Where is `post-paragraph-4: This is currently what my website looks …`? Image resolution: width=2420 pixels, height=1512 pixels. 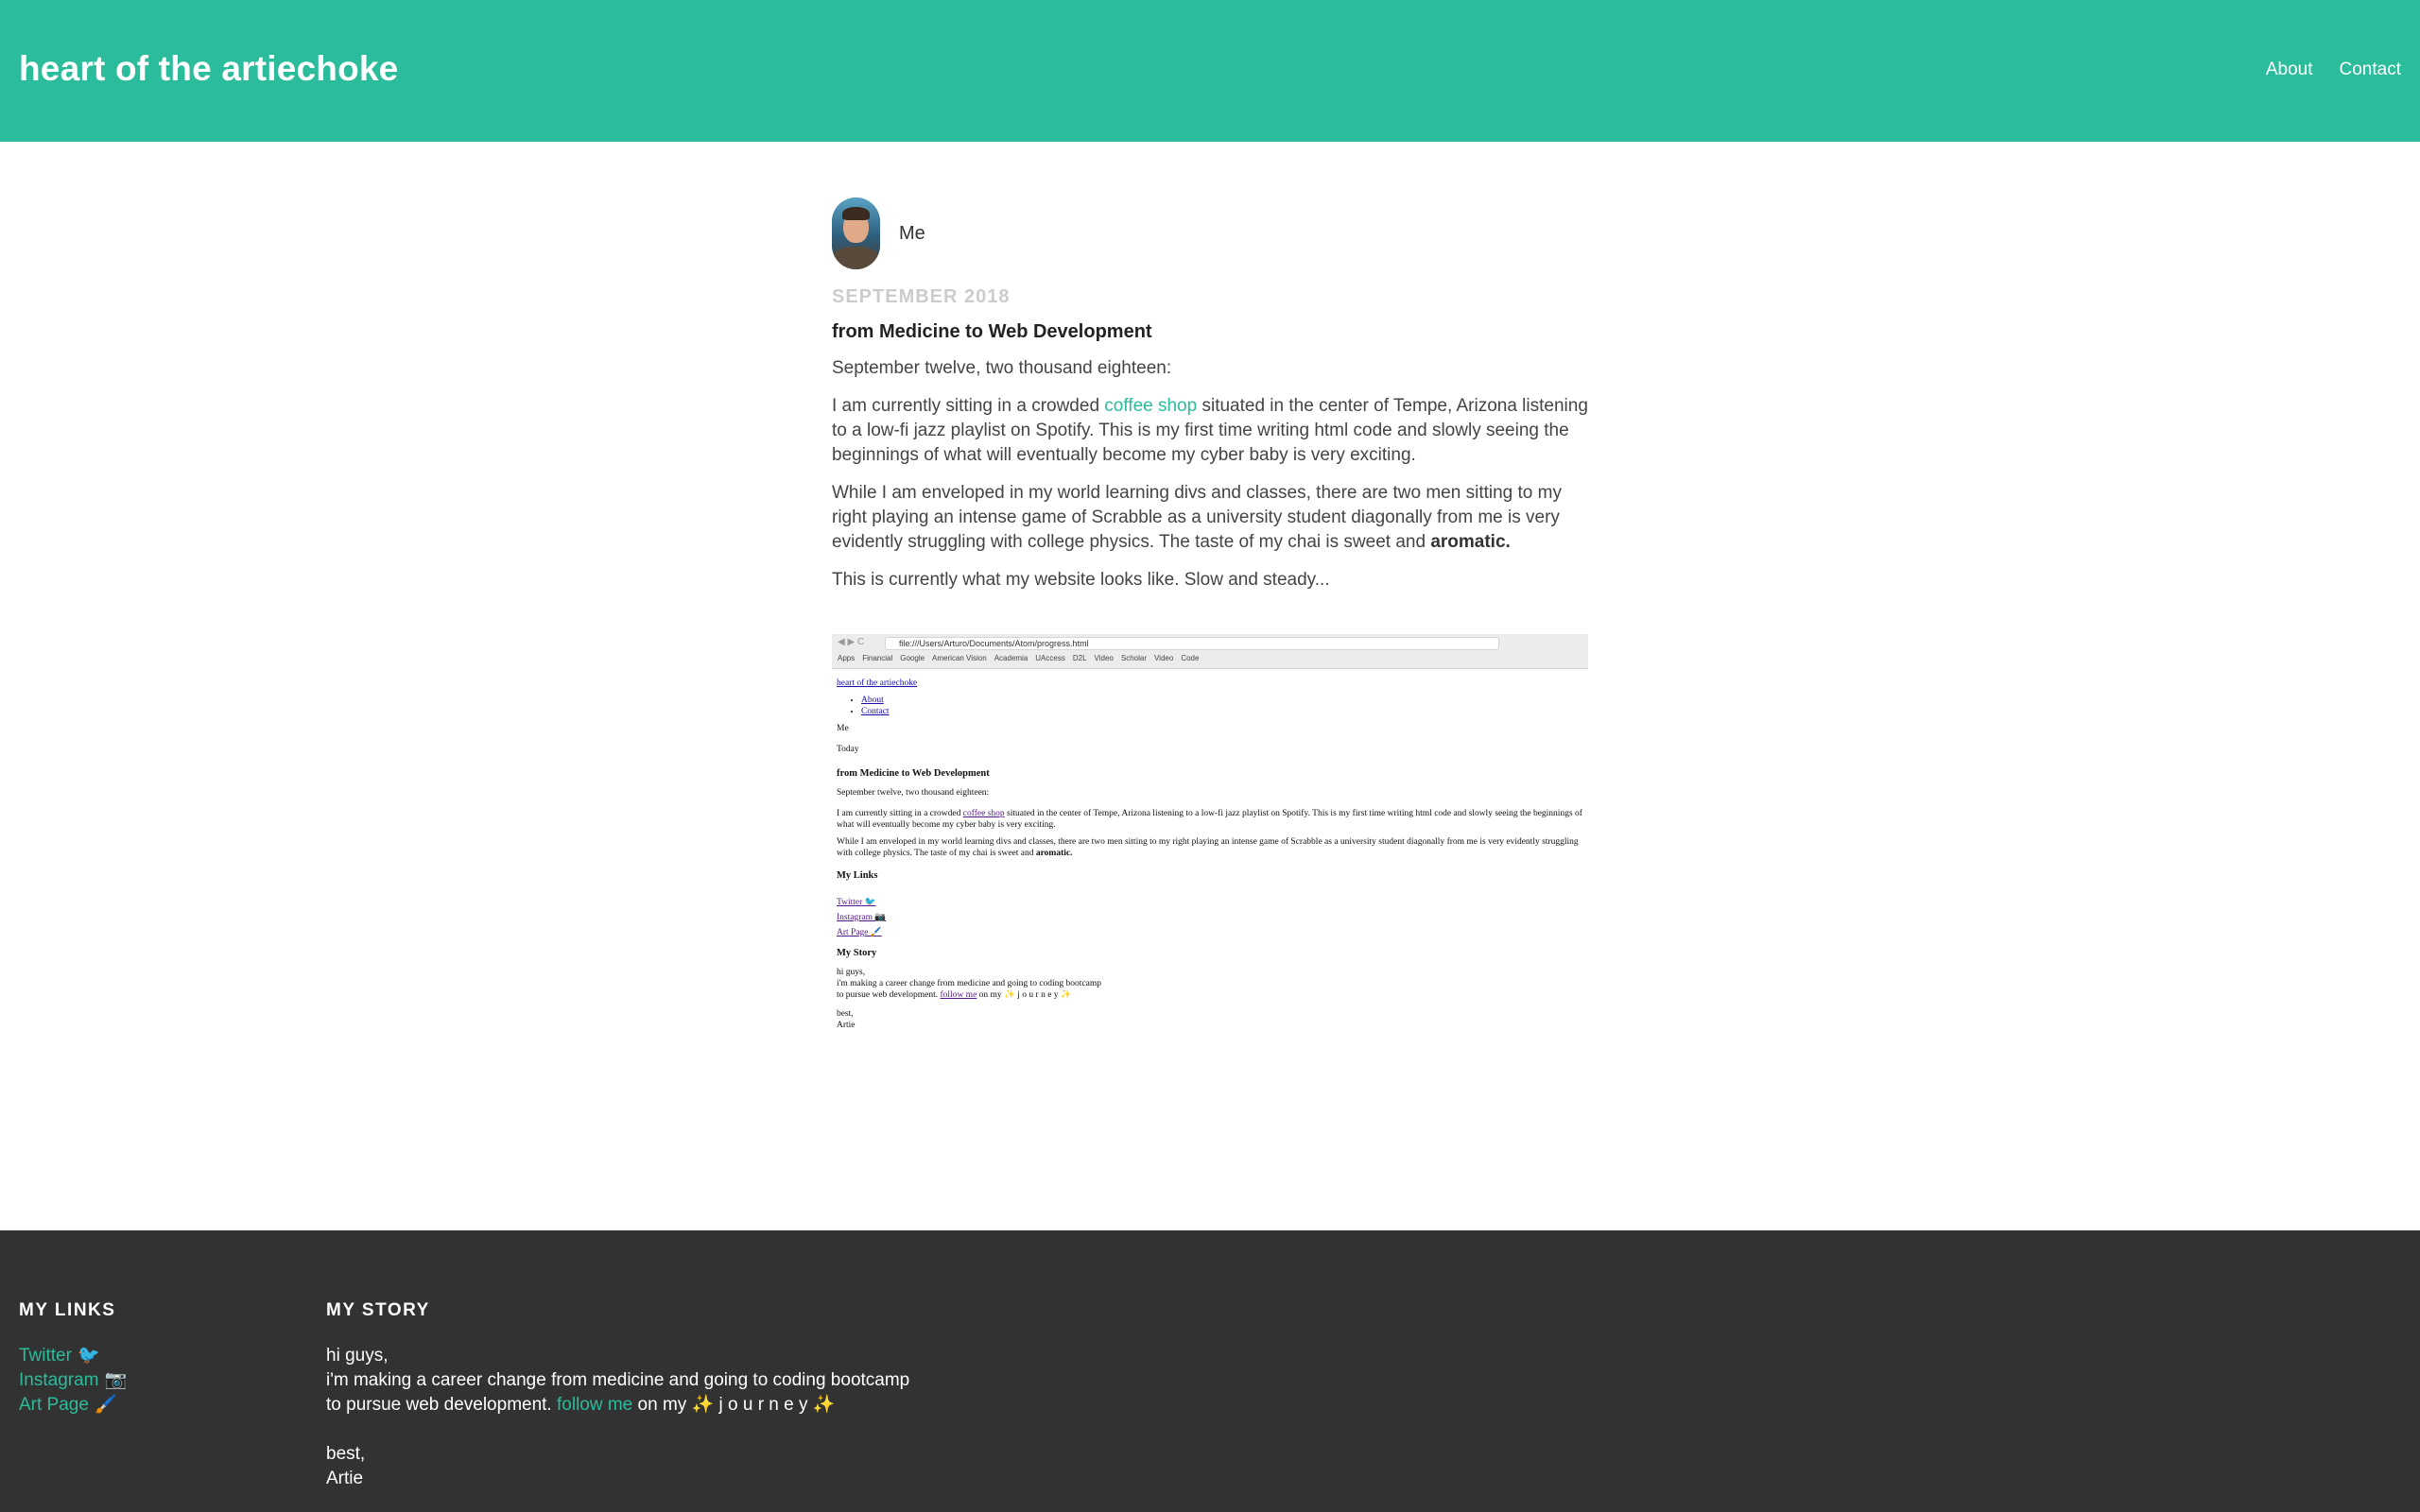 post-paragraph-4: This is currently what my website looks … is located at coordinates (1081, 580).